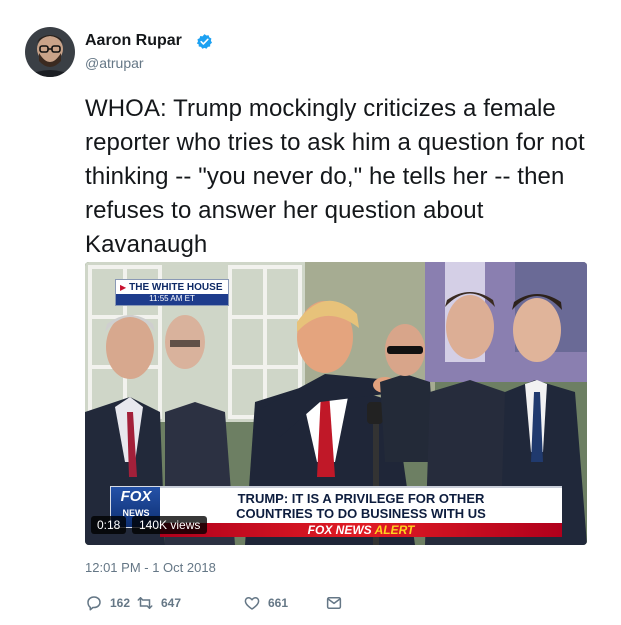  Describe the element at coordinates (114, 63) in the screenshot. I see `author-handle: @atrupar` at that location.